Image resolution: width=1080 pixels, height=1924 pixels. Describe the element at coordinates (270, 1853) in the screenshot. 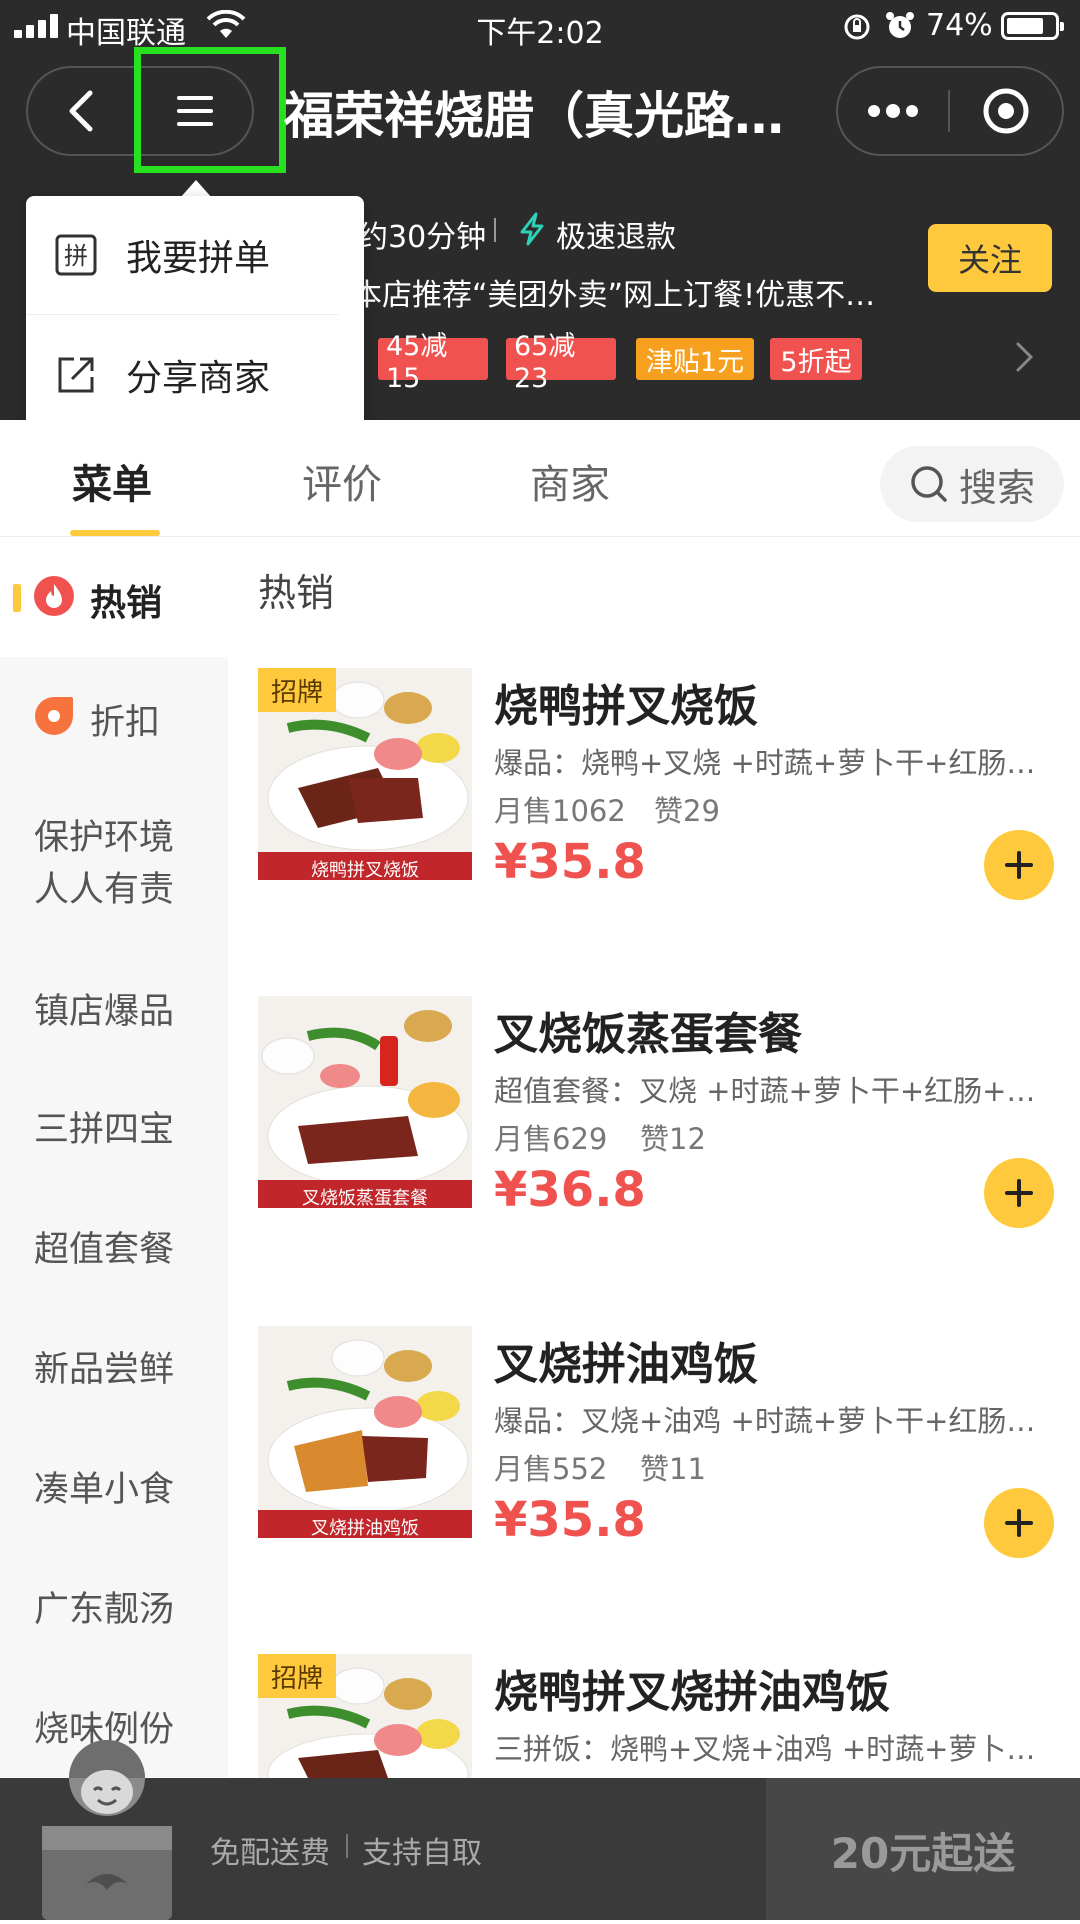

I see `free-delivery-label: 免配送费` at that location.